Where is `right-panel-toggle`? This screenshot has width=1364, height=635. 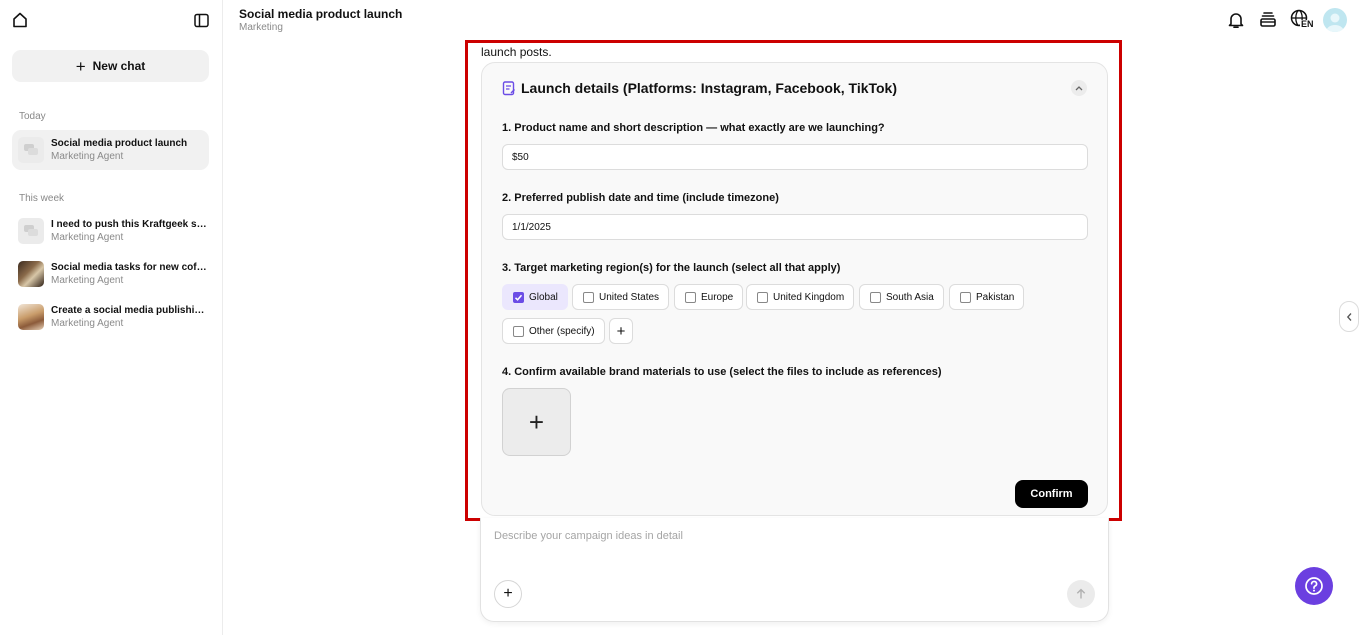 right-panel-toggle is located at coordinates (1349, 316).